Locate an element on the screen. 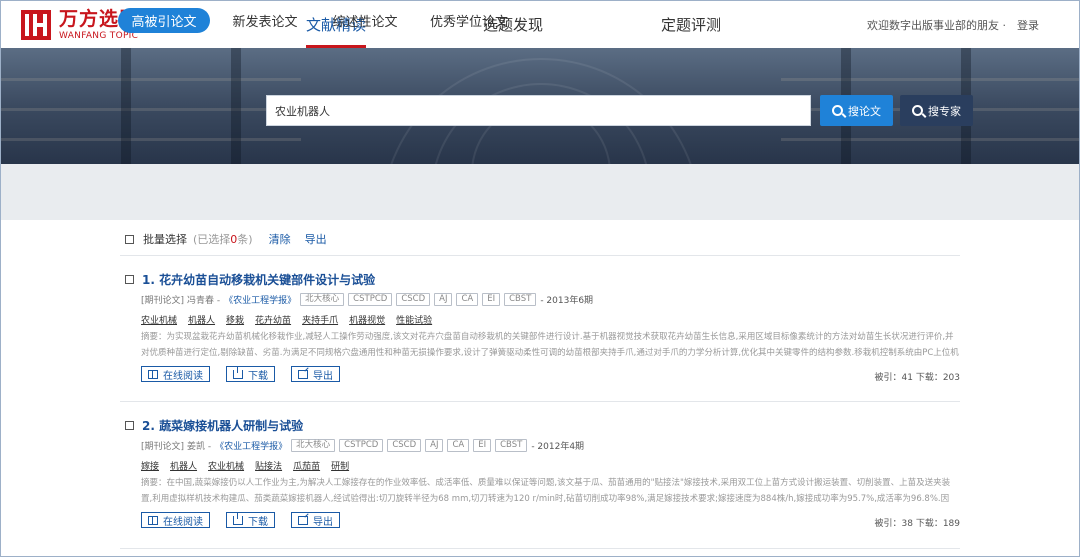 The image size is (1080, 557). batch-toolbar: 批量选择 (已选择0条) 清除 导出 is located at coordinates (226, 239).